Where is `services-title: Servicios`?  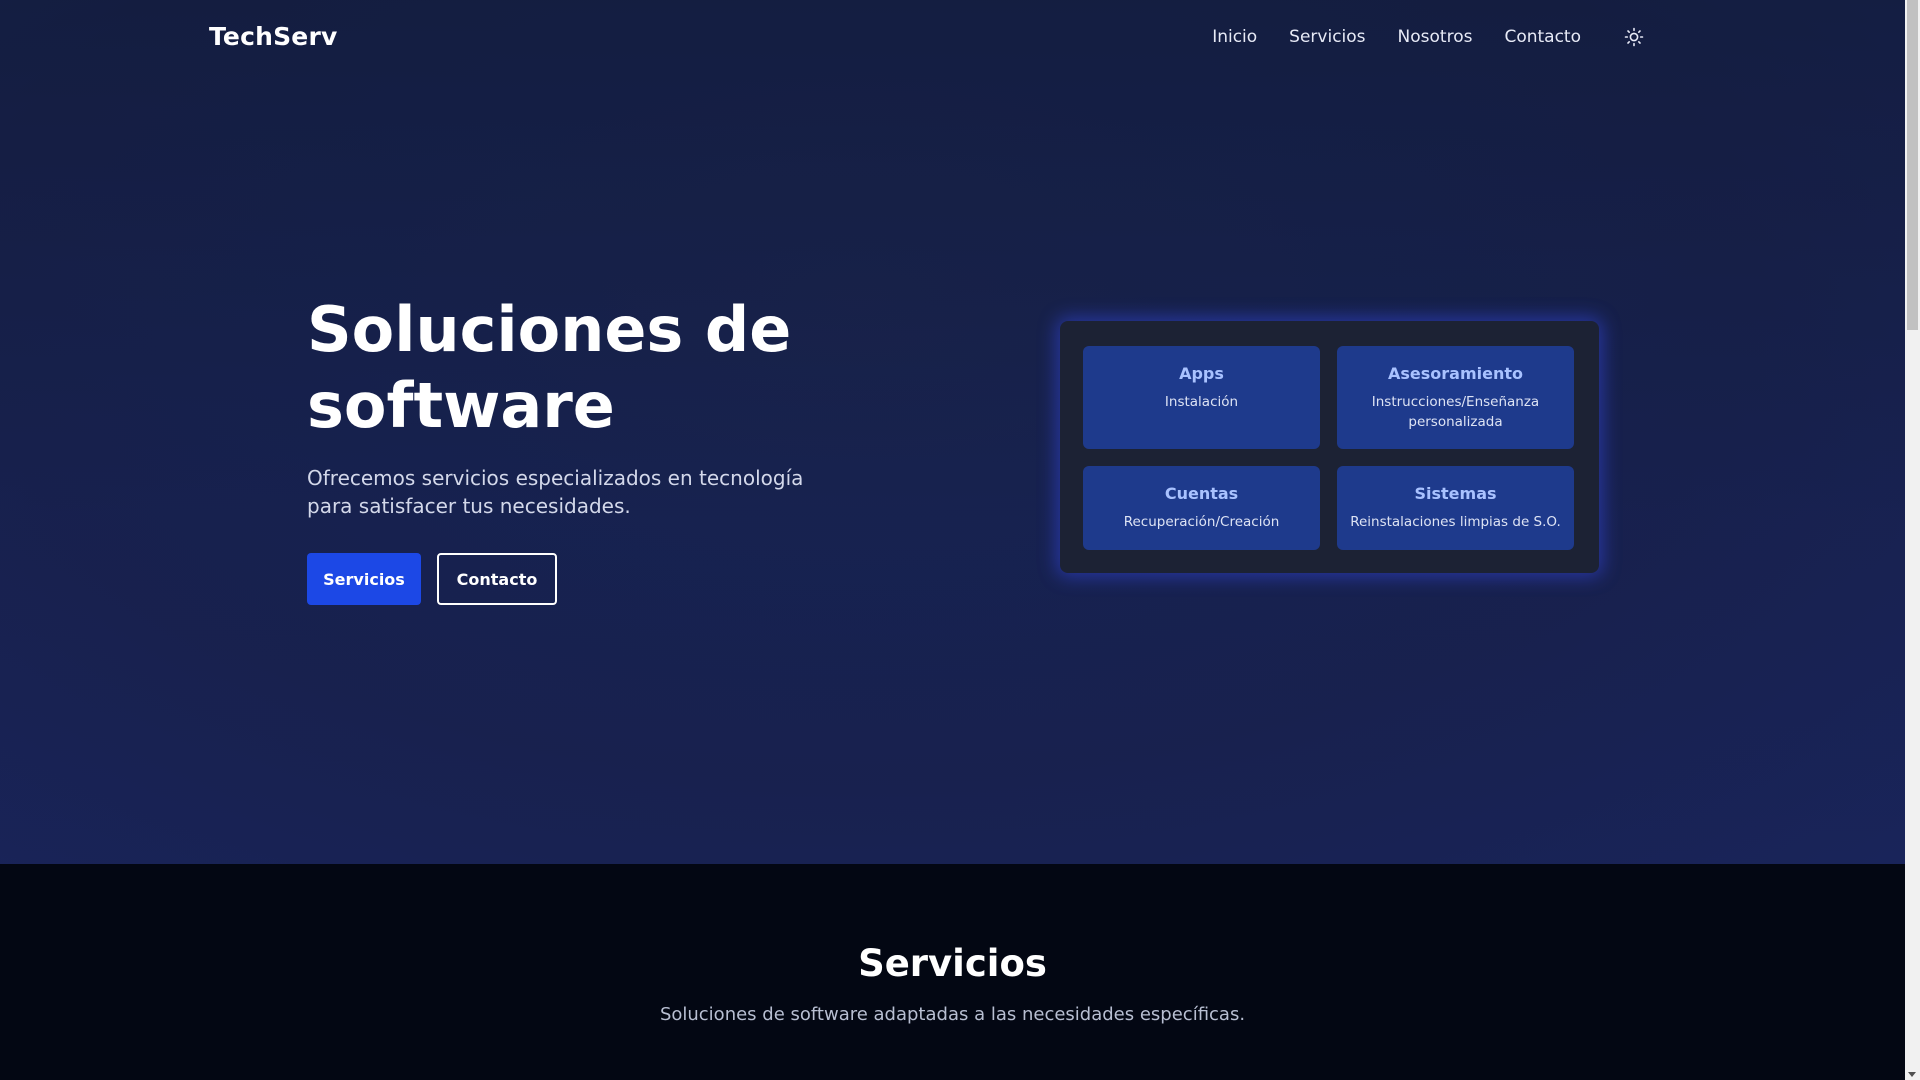 services-title: Servicios is located at coordinates (952, 963).